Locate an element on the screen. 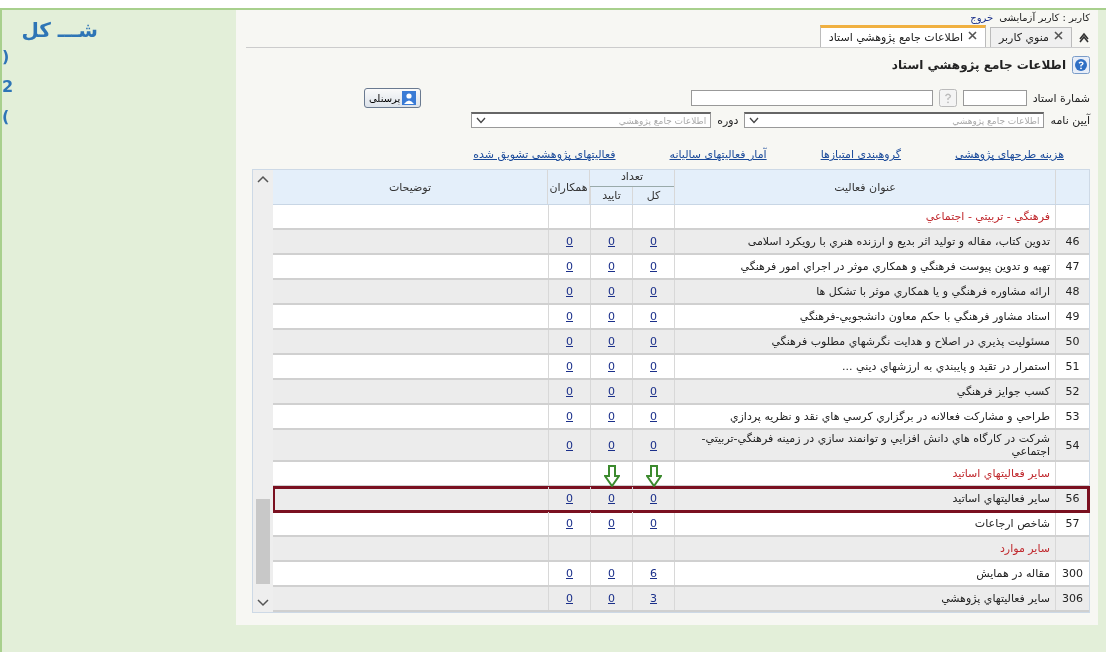  caption-mark: ) is located at coordinates (6, 57).